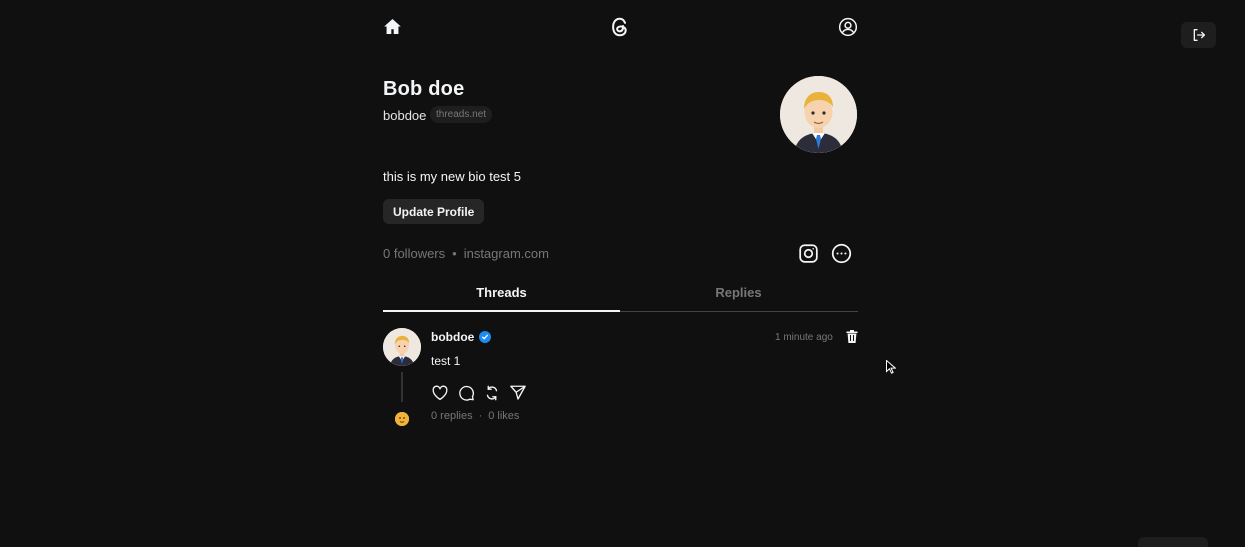 The width and height of the screenshot is (1245, 547). Describe the element at coordinates (479, 393) in the screenshot. I see `post-actions` at that location.